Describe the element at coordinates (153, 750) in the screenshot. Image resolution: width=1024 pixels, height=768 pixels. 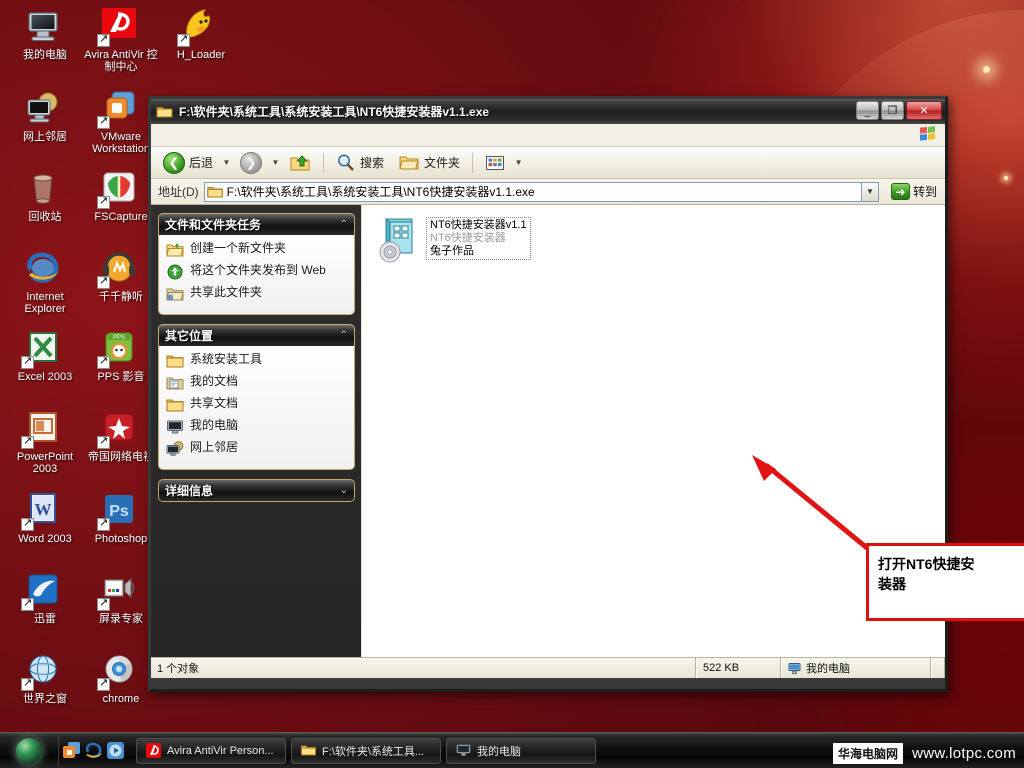
I see `avira-small-icon` at that location.